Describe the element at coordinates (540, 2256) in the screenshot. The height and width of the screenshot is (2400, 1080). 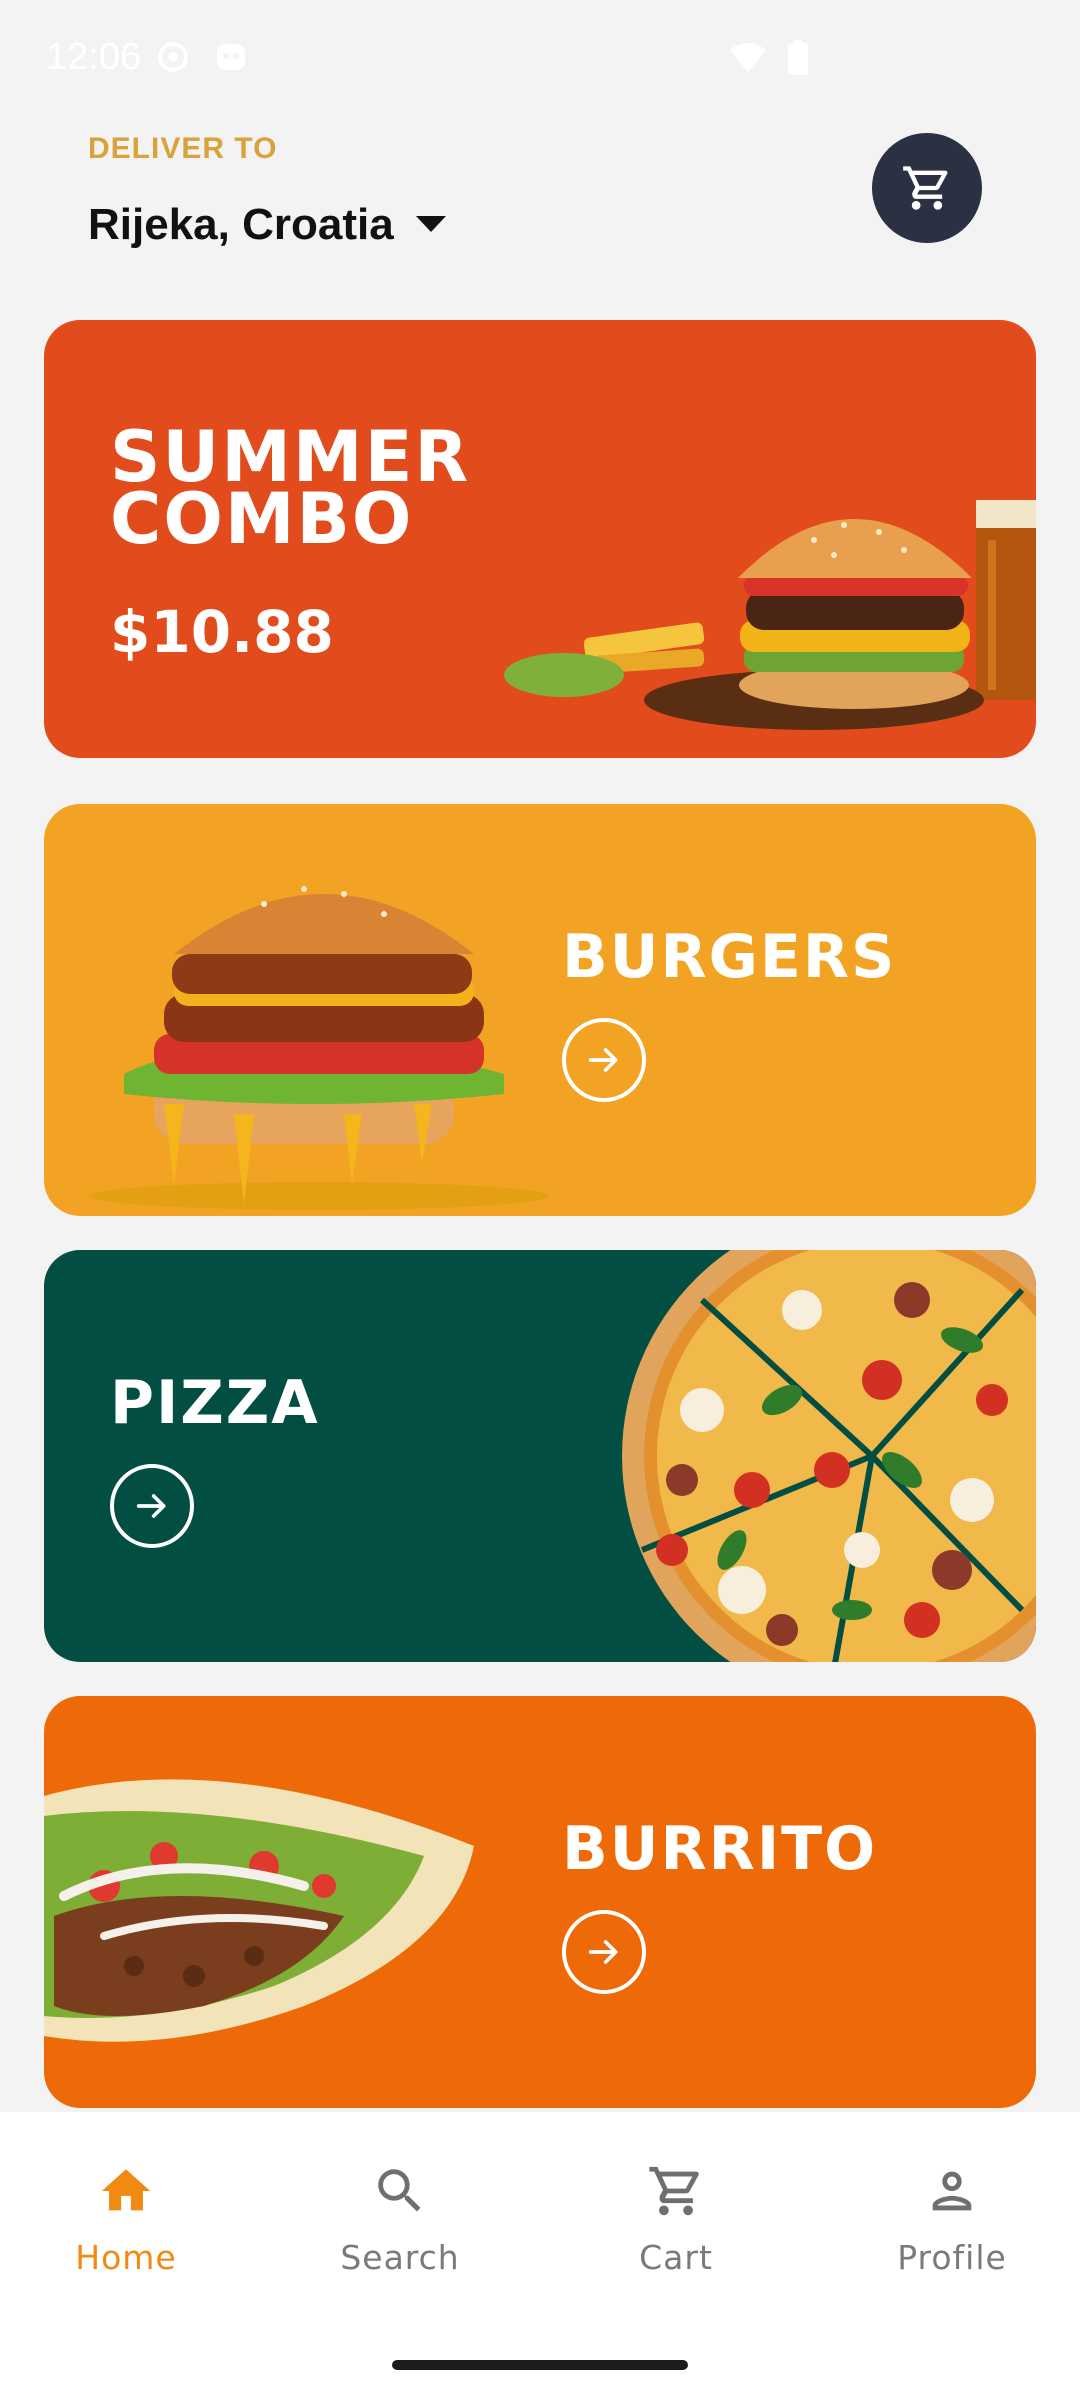
I see `bottom-navigation: Home Search Cart Profile` at that location.